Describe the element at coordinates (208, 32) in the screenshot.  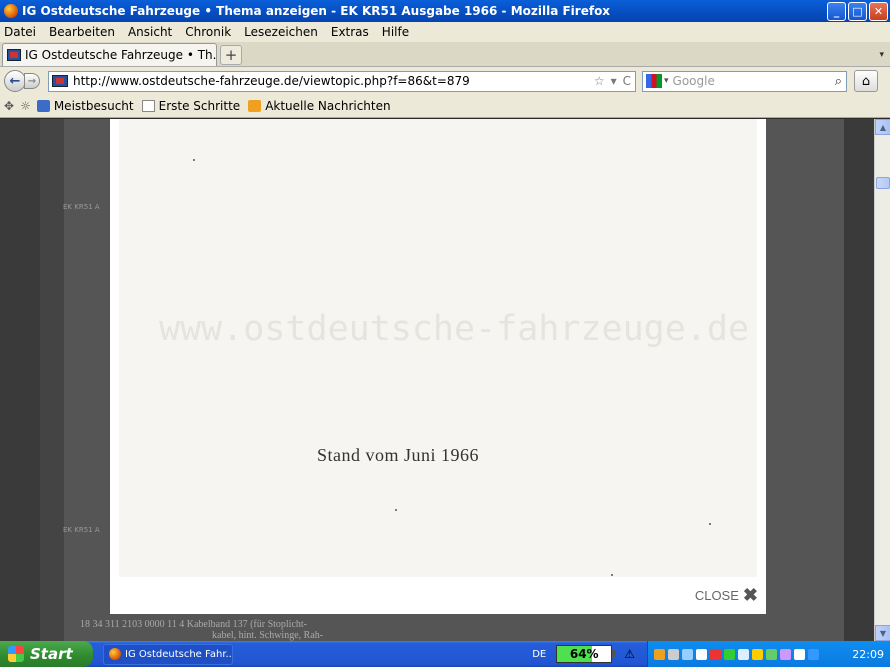
I see `menu-chronik: Chronik` at that location.